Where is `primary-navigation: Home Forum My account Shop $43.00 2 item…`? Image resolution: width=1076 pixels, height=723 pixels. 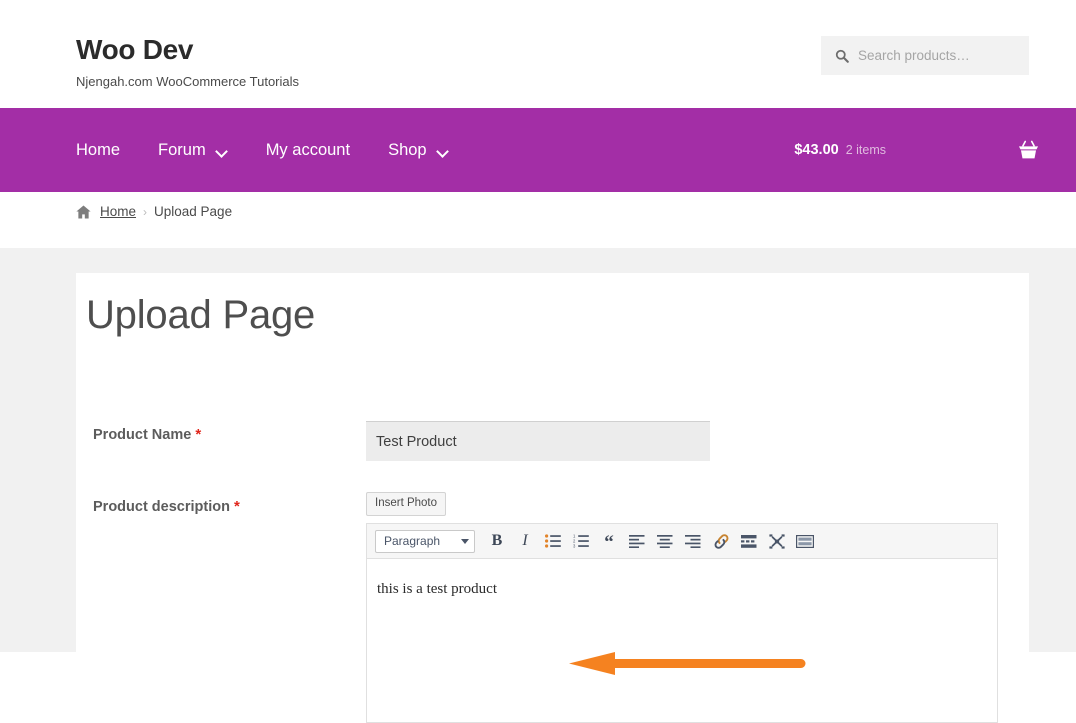
primary-navigation: Home Forum My account Shop $43.00 2 item… is located at coordinates (538, 150).